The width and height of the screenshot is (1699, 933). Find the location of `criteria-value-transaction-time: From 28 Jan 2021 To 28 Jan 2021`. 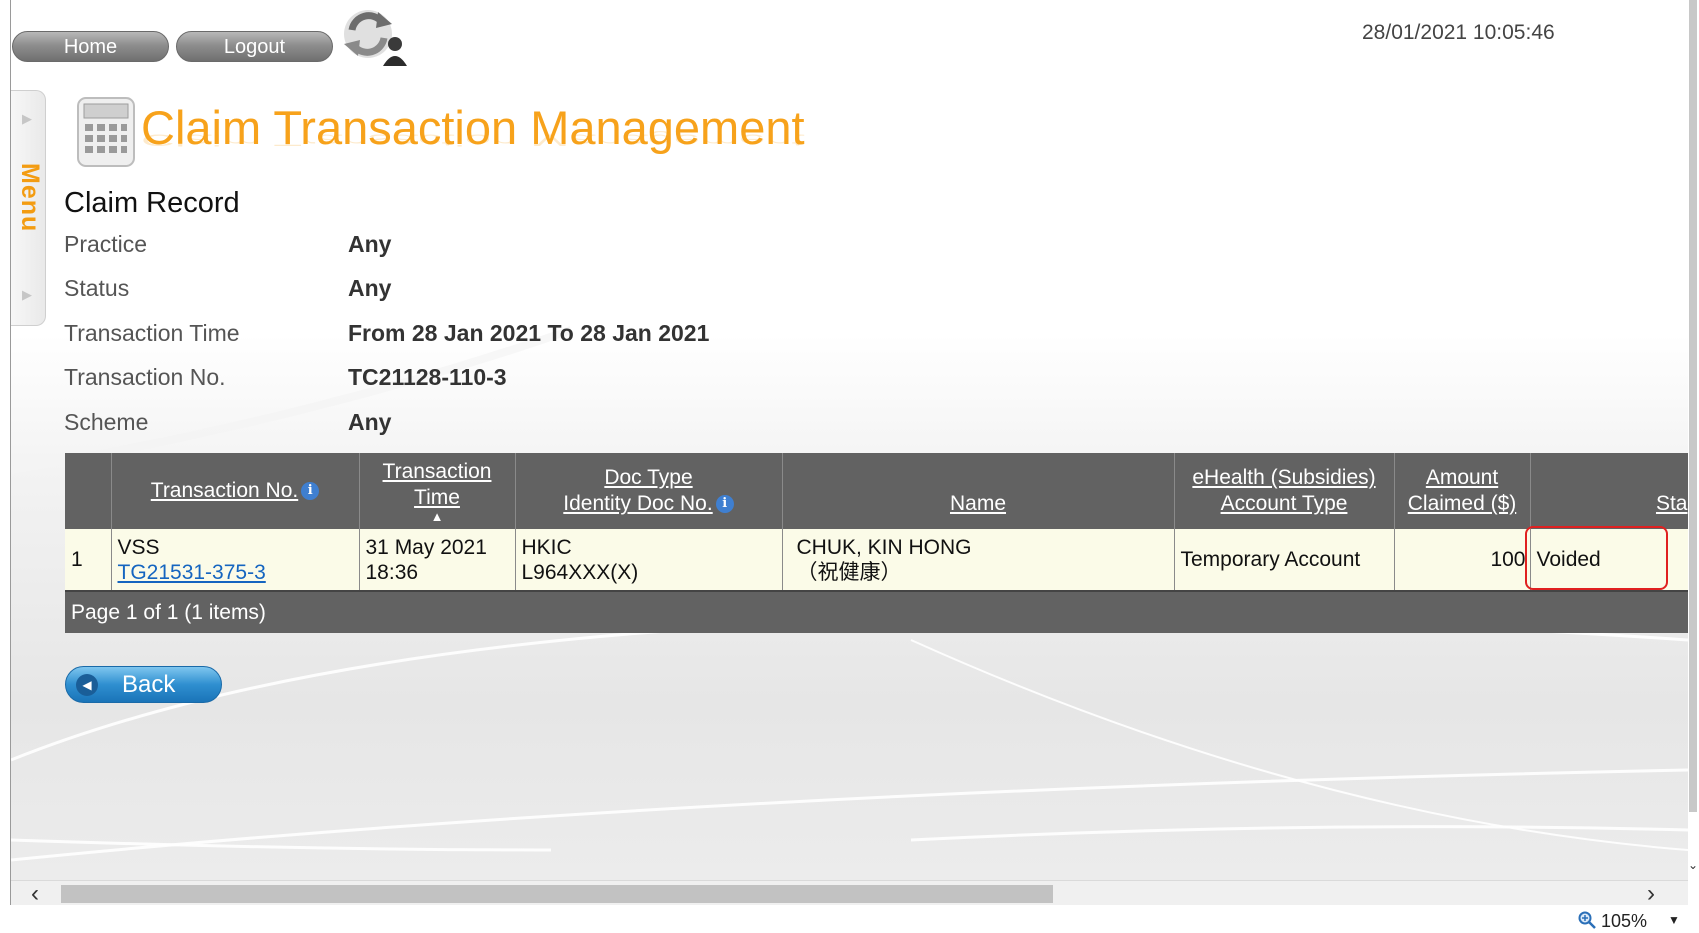

criteria-value-transaction-time: From 28 Jan 2021 To 28 Jan 2021 is located at coordinates (529, 333).